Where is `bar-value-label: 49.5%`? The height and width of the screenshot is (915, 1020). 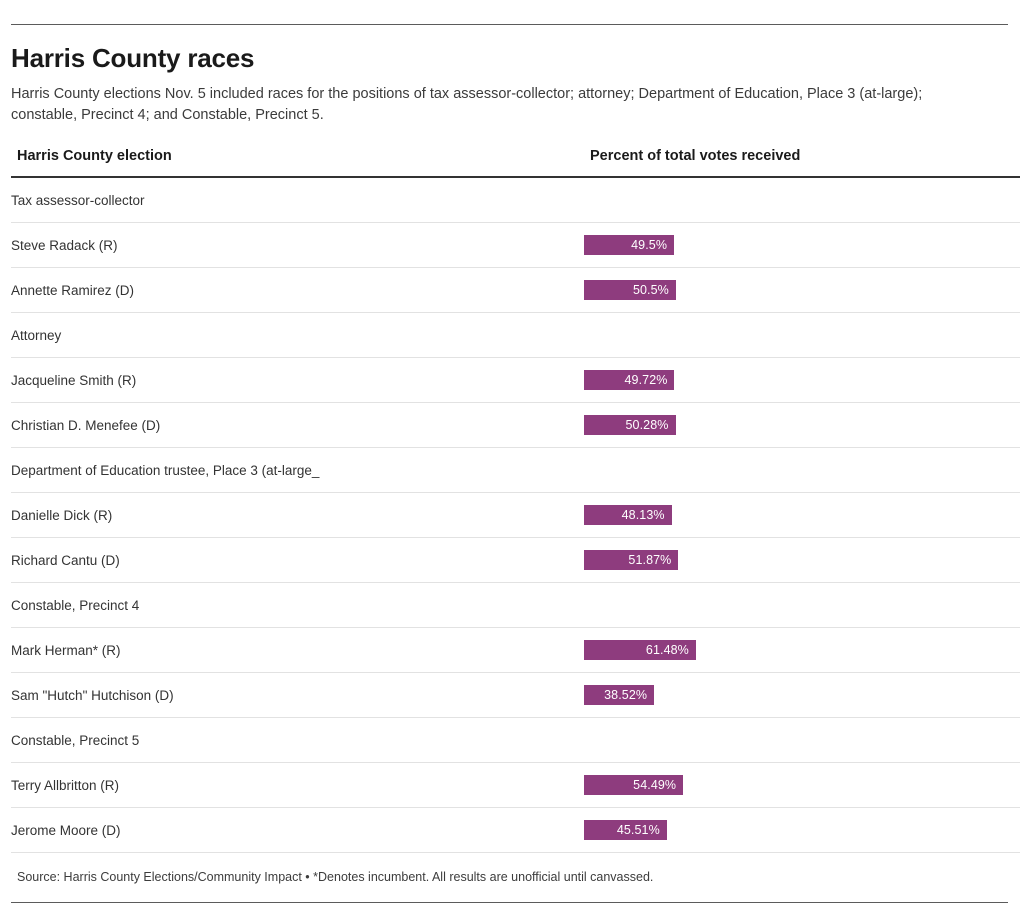
bar-value-label: 49.5% is located at coordinates (649, 245).